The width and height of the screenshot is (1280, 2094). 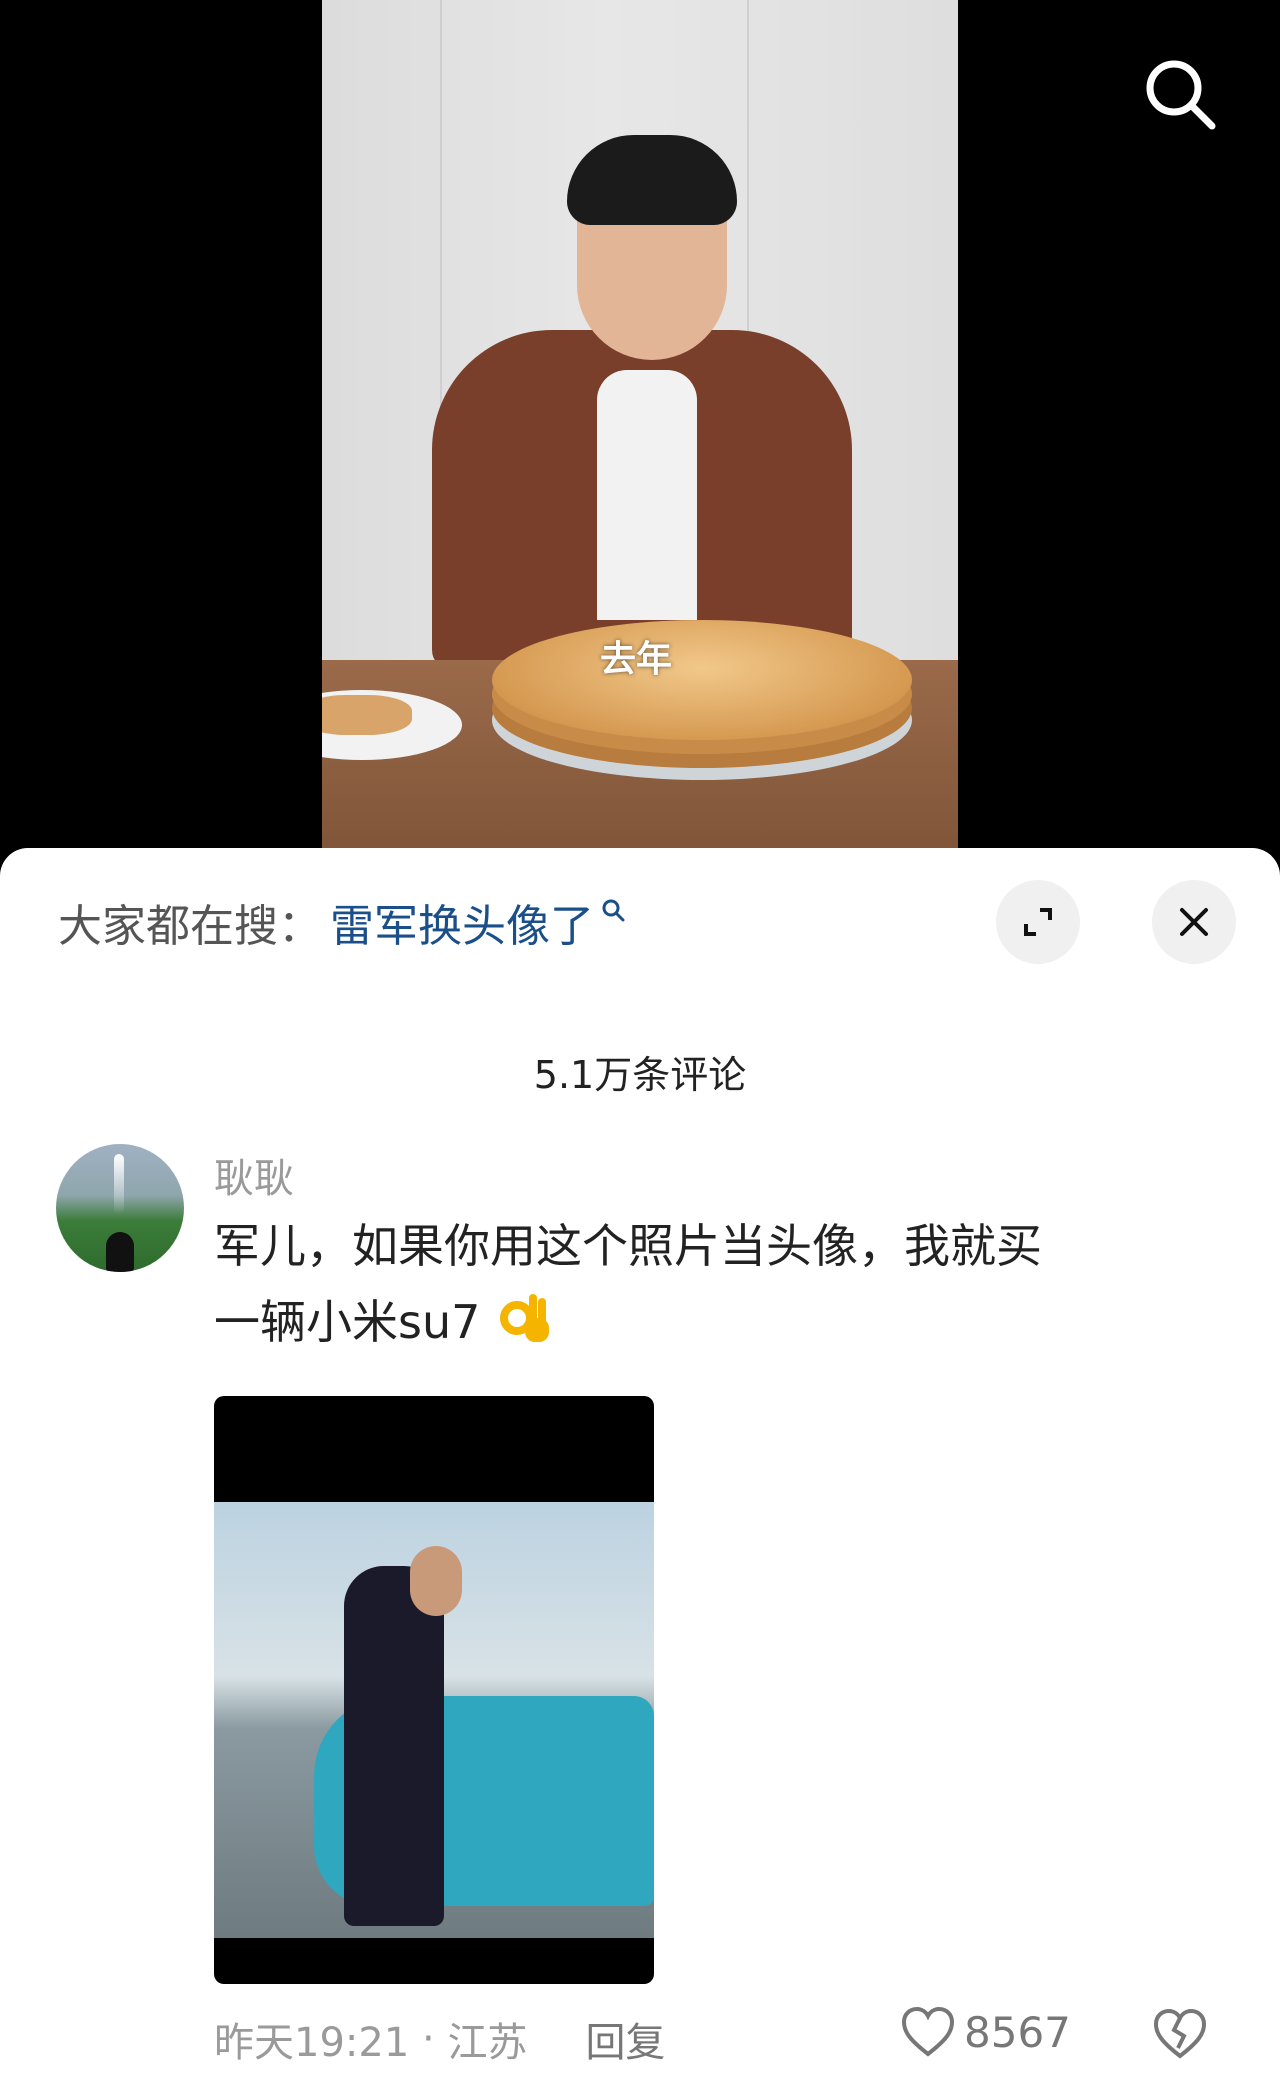 I want to click on suggestion-label: 大家都在搜：, so click(x=190, y=926).